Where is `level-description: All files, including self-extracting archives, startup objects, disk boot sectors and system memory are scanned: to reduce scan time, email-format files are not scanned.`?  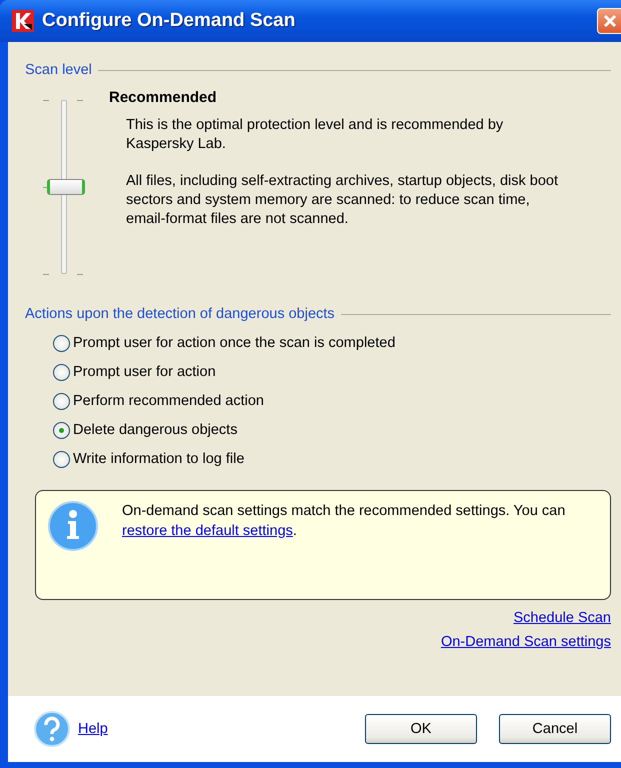 level-description: All files, including self-extracting archives, startup objects, disk boot sectors and system memory are scanned: to reduce scan time, email-format files are not scanned. is located at coordinates (342, 200).